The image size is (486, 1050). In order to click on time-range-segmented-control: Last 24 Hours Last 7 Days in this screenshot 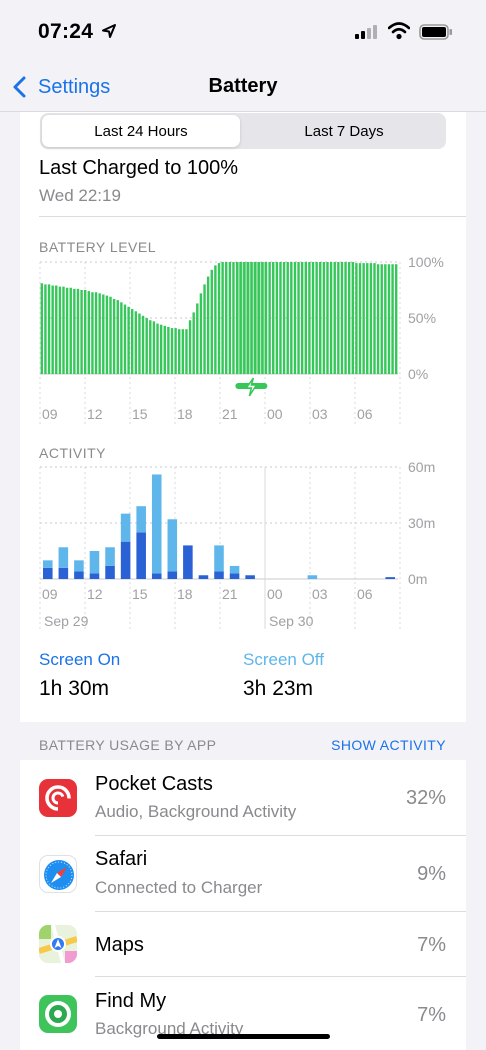, I will do `click(243, 131)`.